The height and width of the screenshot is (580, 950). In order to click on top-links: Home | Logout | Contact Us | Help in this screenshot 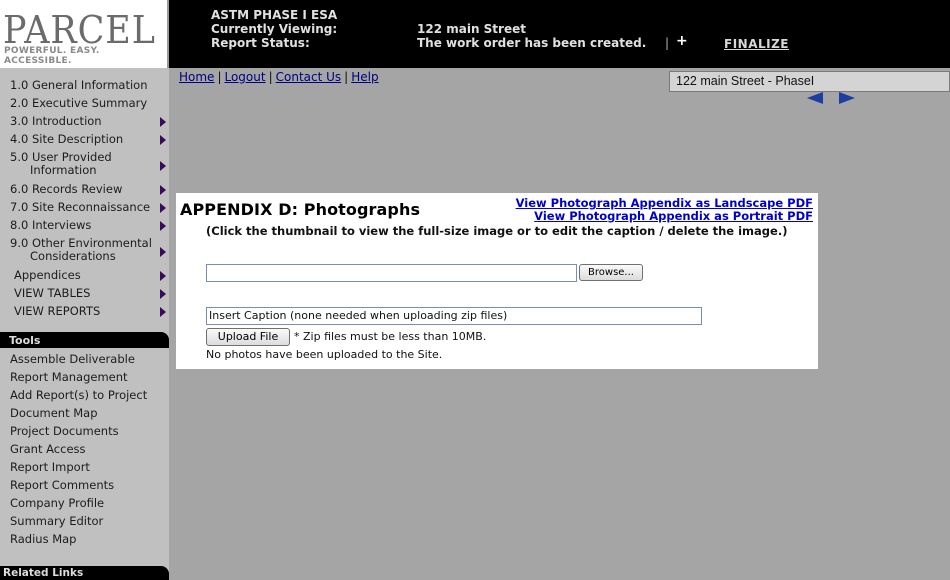, I will do `click(279, 77)`.